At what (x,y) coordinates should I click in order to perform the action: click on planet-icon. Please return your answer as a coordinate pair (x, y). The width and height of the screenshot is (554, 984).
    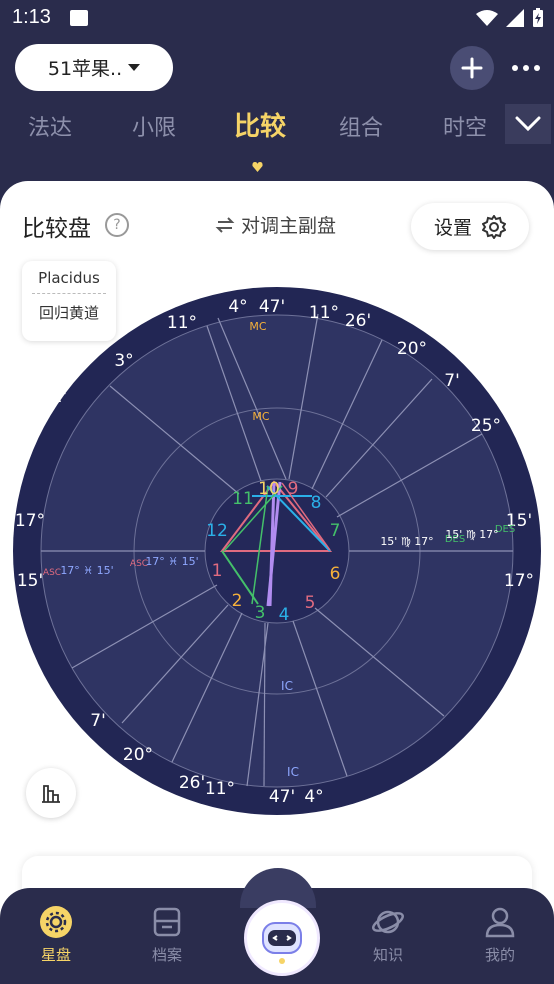
    Looking at the image, I should click on (388, 922).